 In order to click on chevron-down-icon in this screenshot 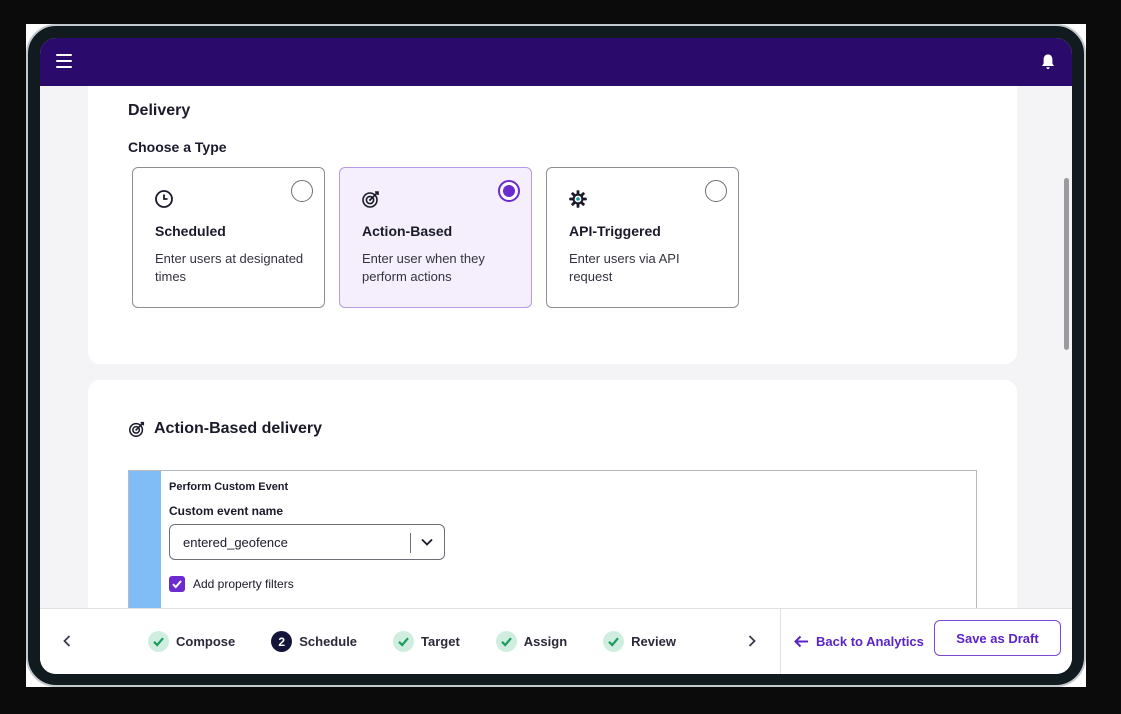, I will do `click(427, 542)`.